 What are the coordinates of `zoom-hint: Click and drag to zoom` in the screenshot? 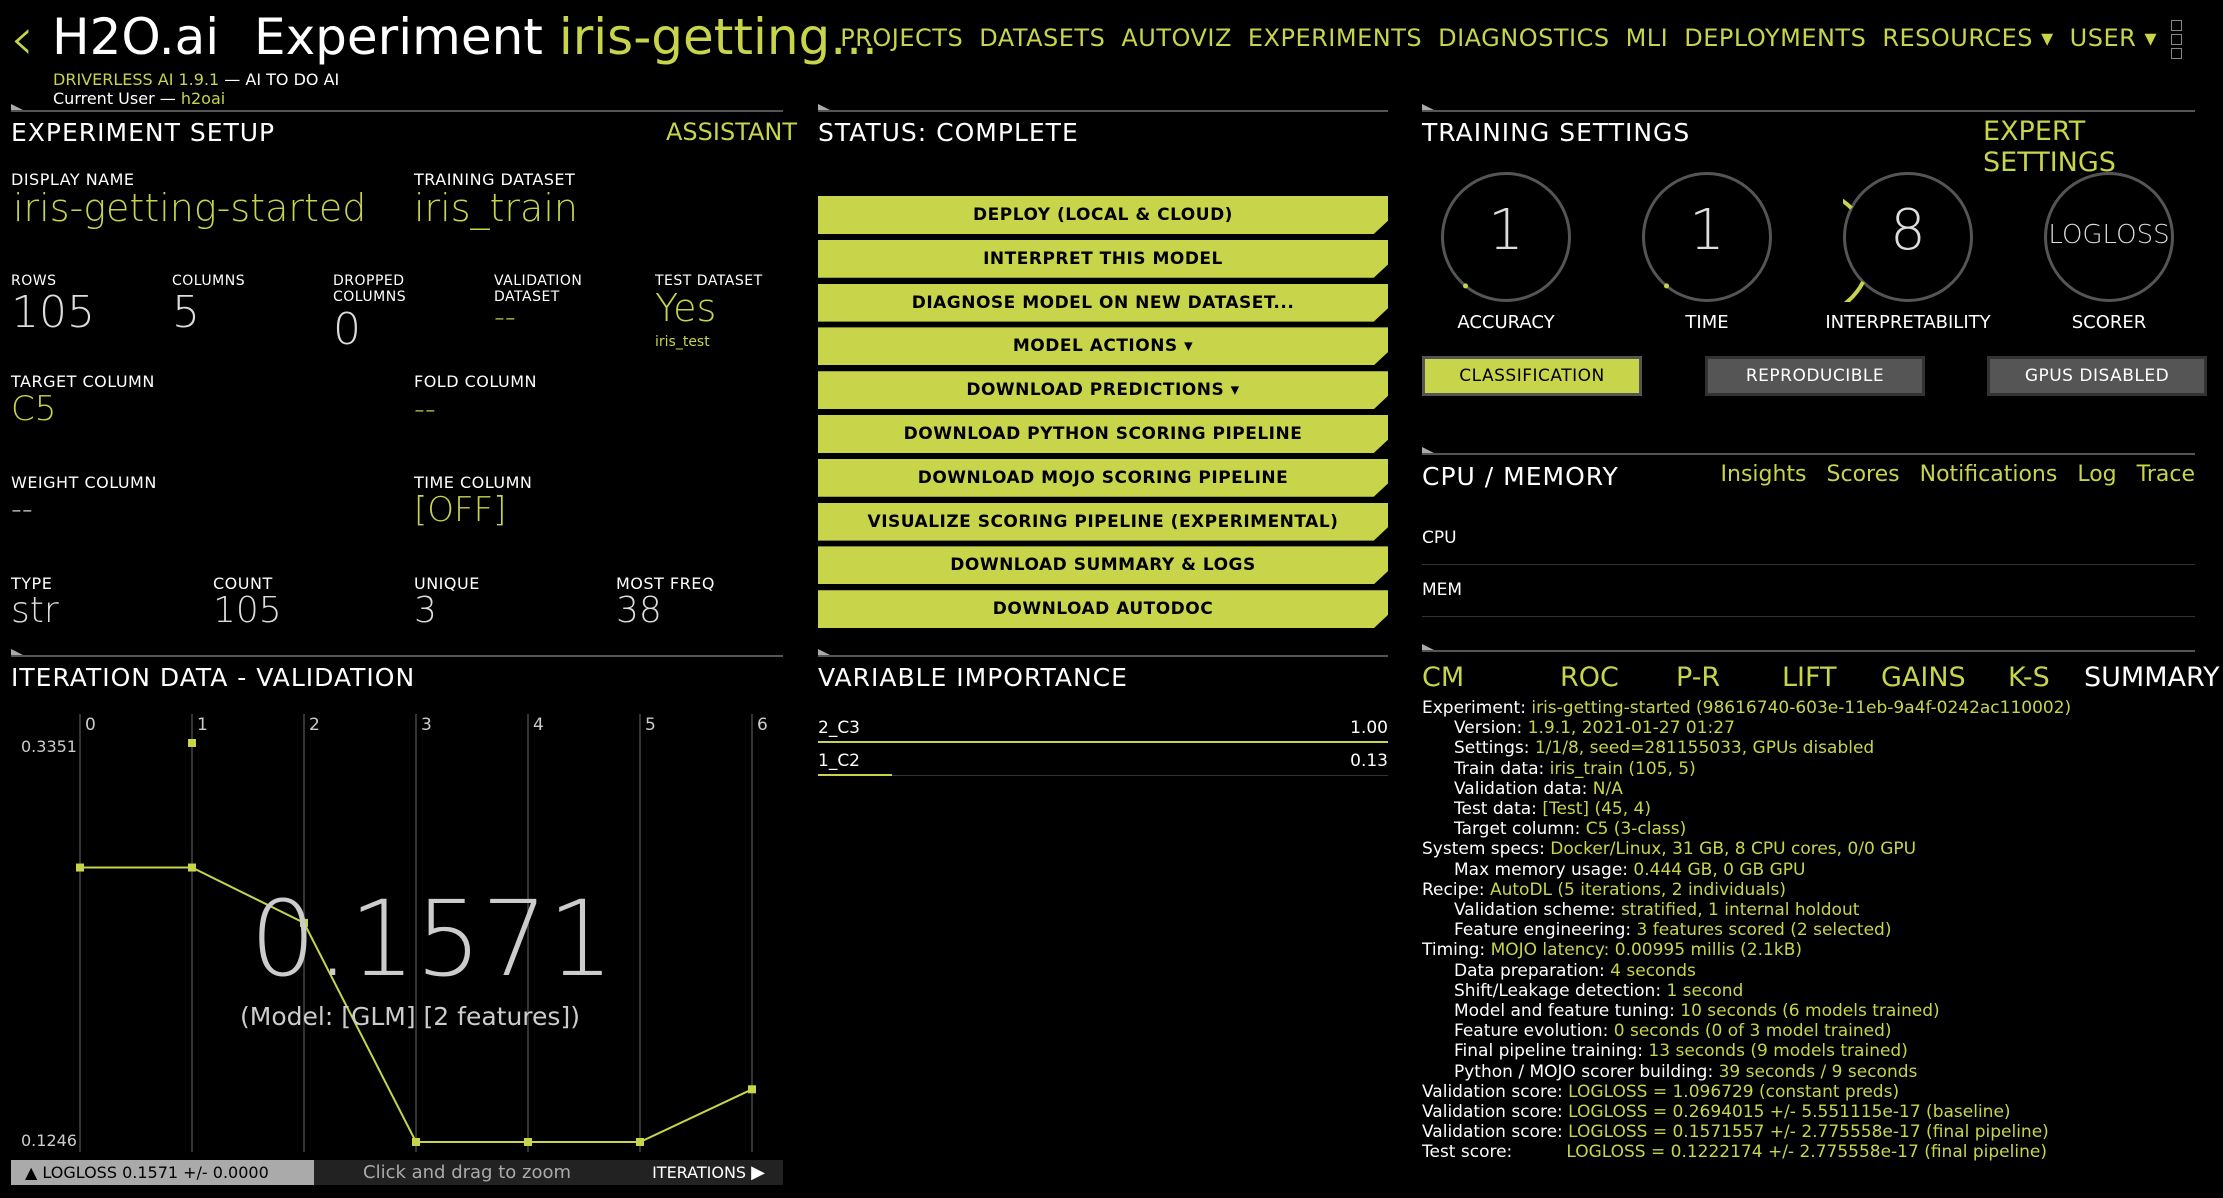 It's located at (467, 1172).